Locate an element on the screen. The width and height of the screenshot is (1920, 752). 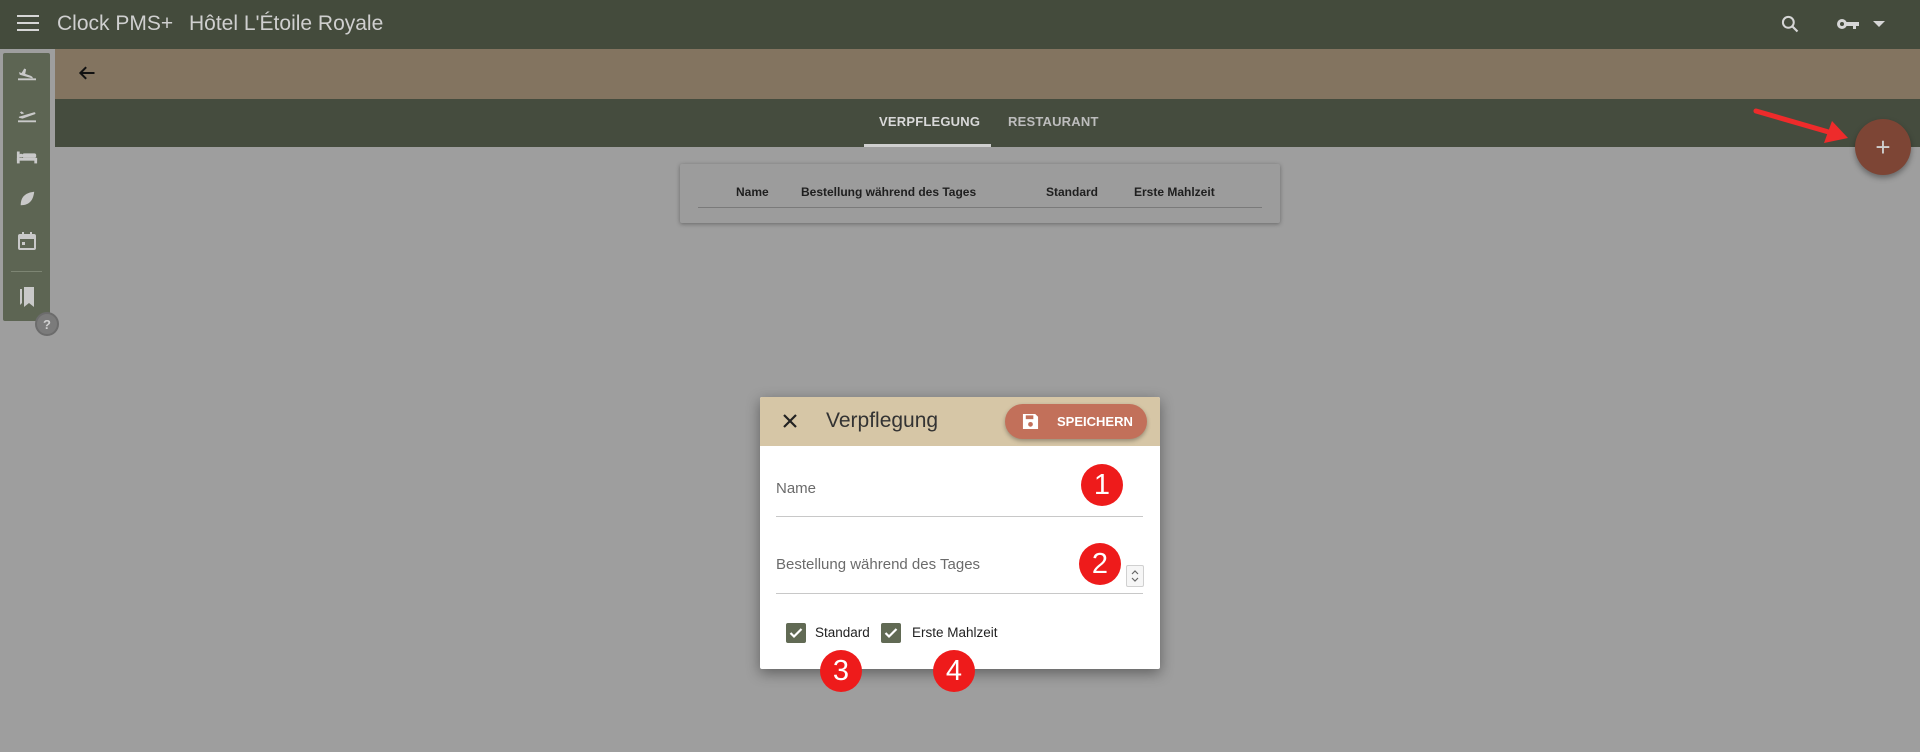
top-app-bar: Clock PMS+ Hôtel L'Étoile Royale is located at coordinates (960, 24).